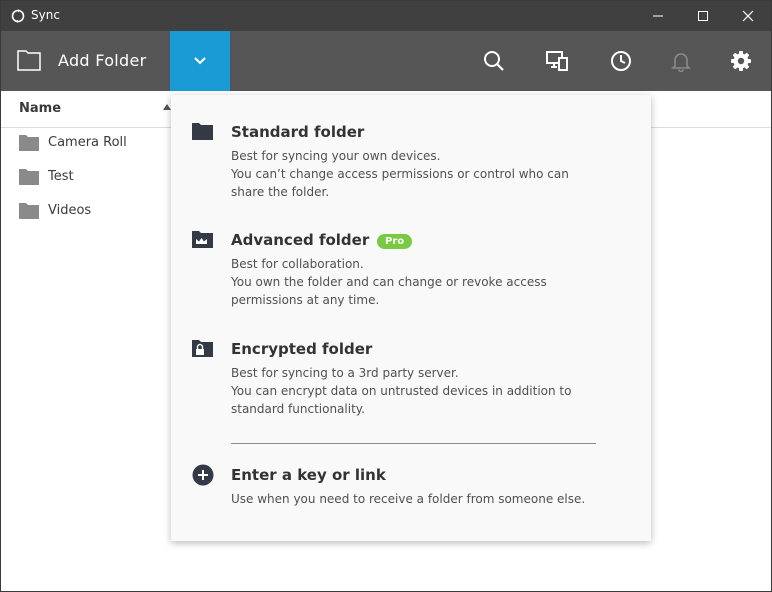 Image resolution: width=772 pixels, height=592 pixels. What do you see at coordinates (61, 176) in the screenshot?
I see `list-item-name: Test` at bounding box center [61, 176].